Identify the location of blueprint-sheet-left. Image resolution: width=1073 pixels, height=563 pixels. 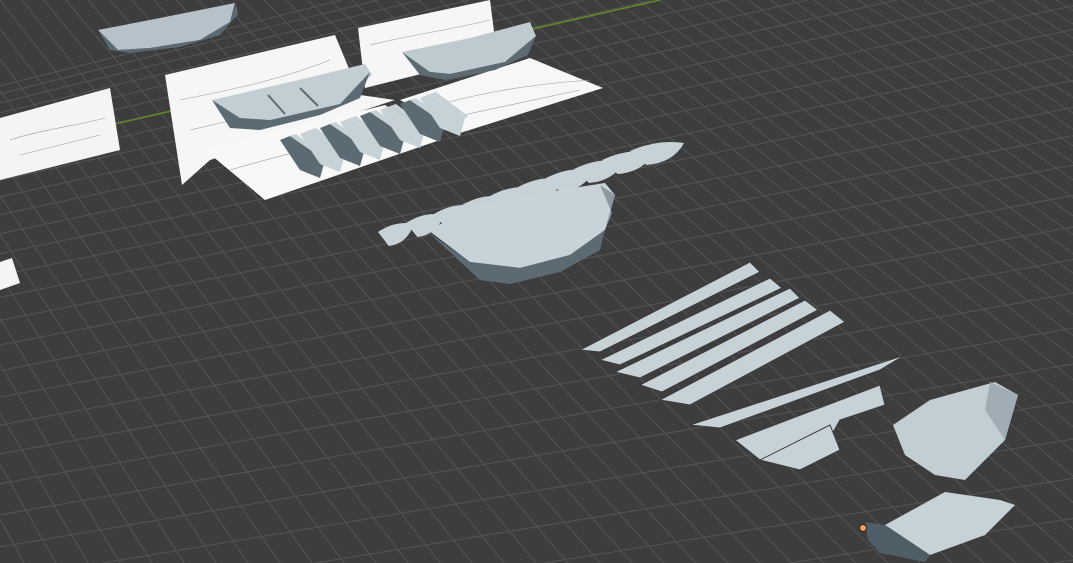
(60, 134).